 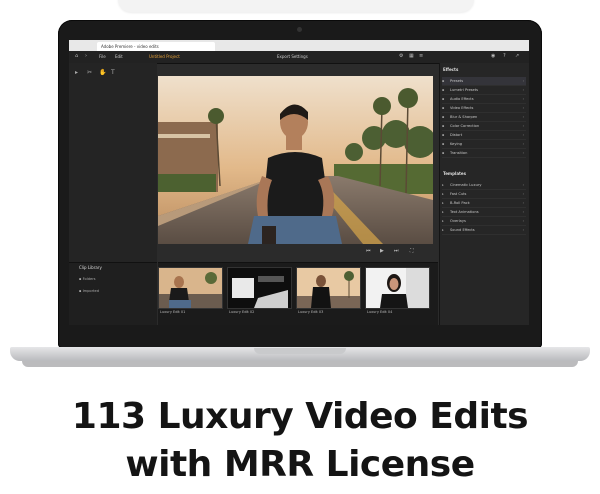 I want to click on share-icon: ↗, so click(x=517, y=56).